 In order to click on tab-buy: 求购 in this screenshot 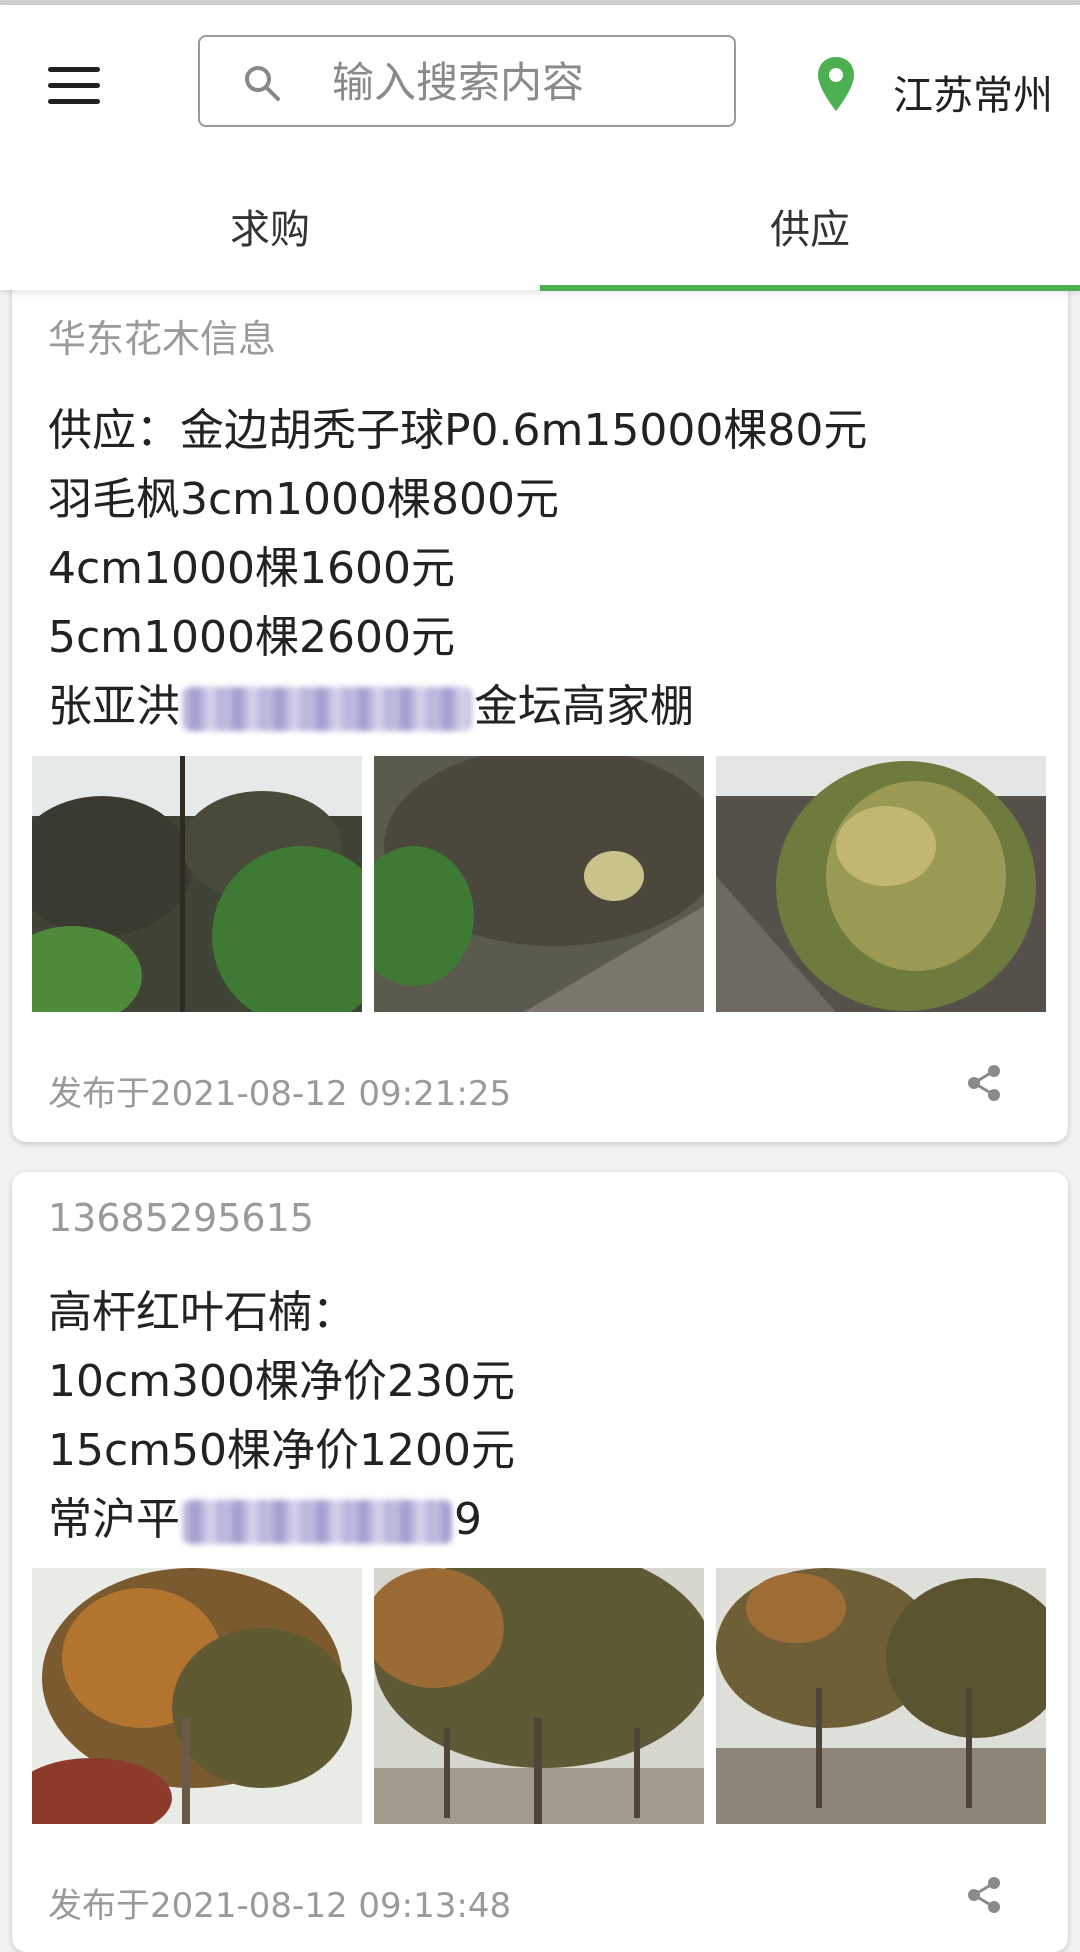, I will do `click(270, 225)`.